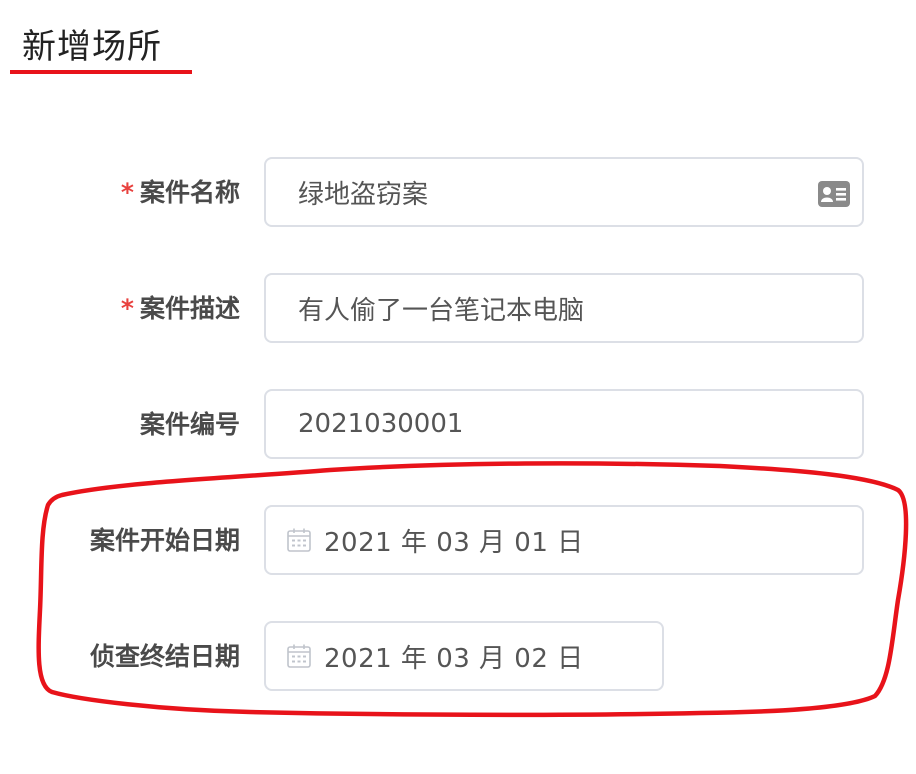 The height and width of the screenshot is (774, 916). What do you see at coordinates (381, 424) in the screenshot?
I see `case-number-value: 2021030001` at bounding box center [381, 424].